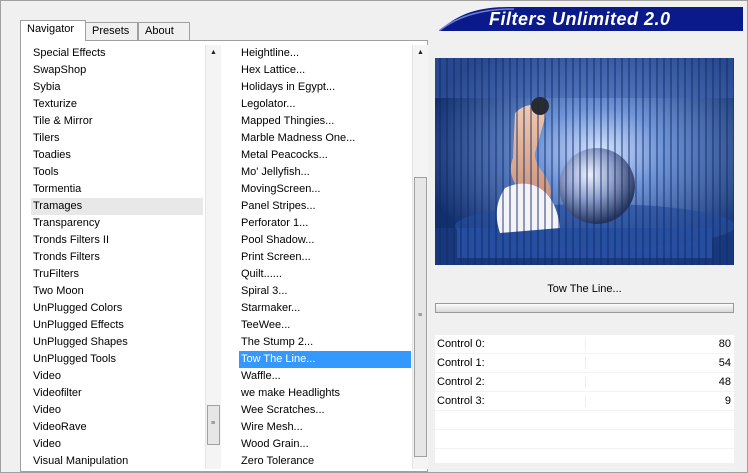 This screenshot has width=748, height=473. What do you see at coordinates (584, 363) in the screenshot?
I see `control-row-1: Control 1: 54` at bounding box center [584, 363].